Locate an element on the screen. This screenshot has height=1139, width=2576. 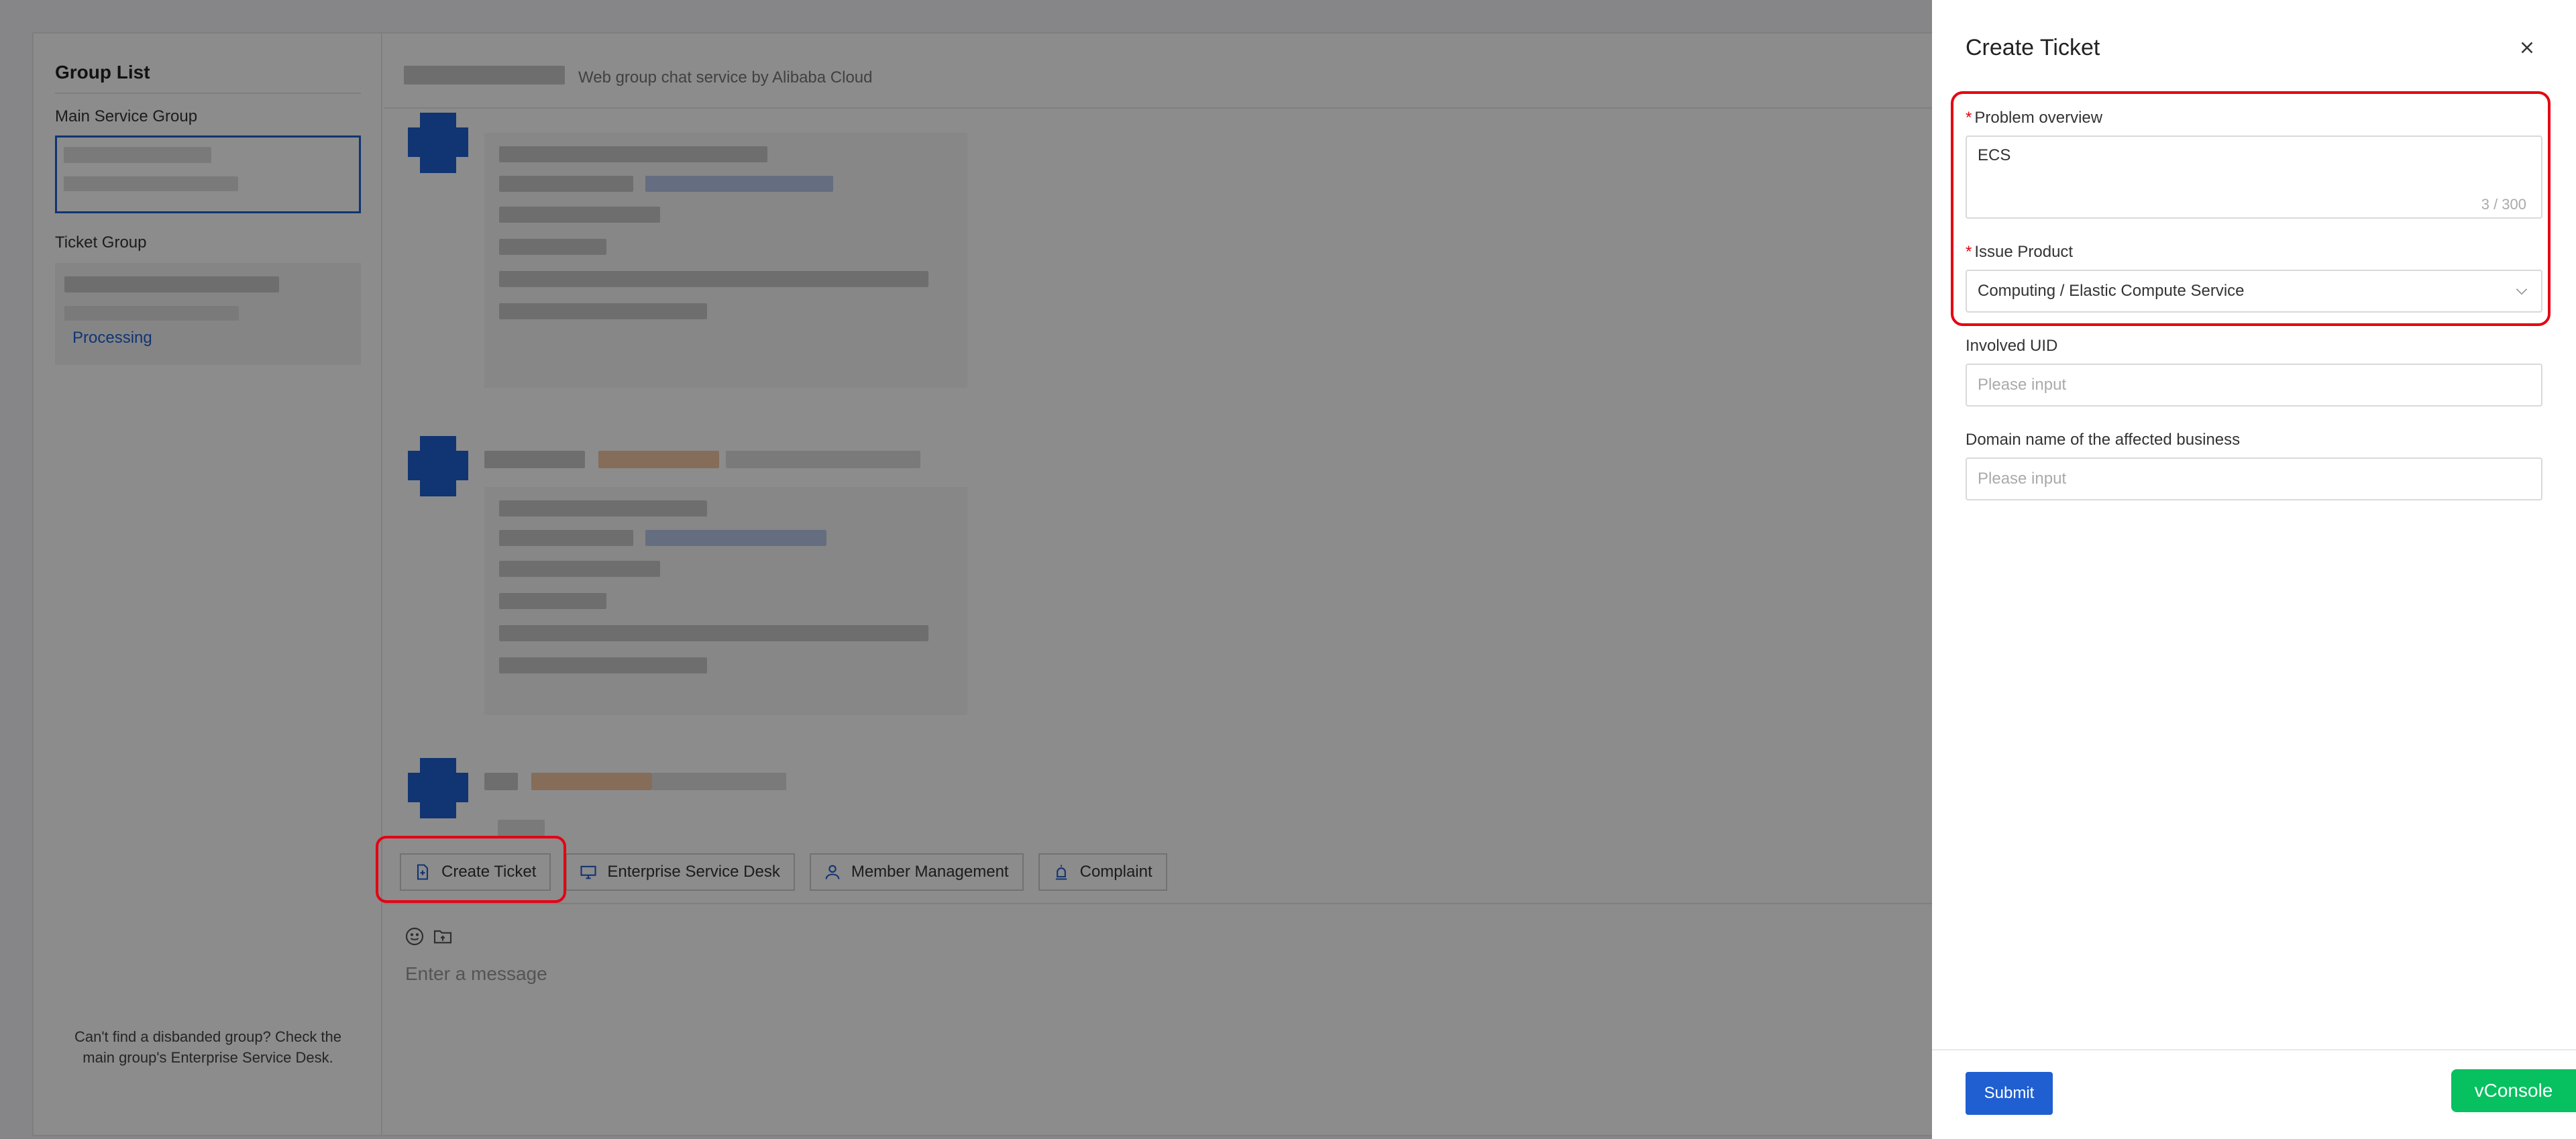
problem-overview-textarea: ECS 3 / 300 is located at coordinates (2254, 177).